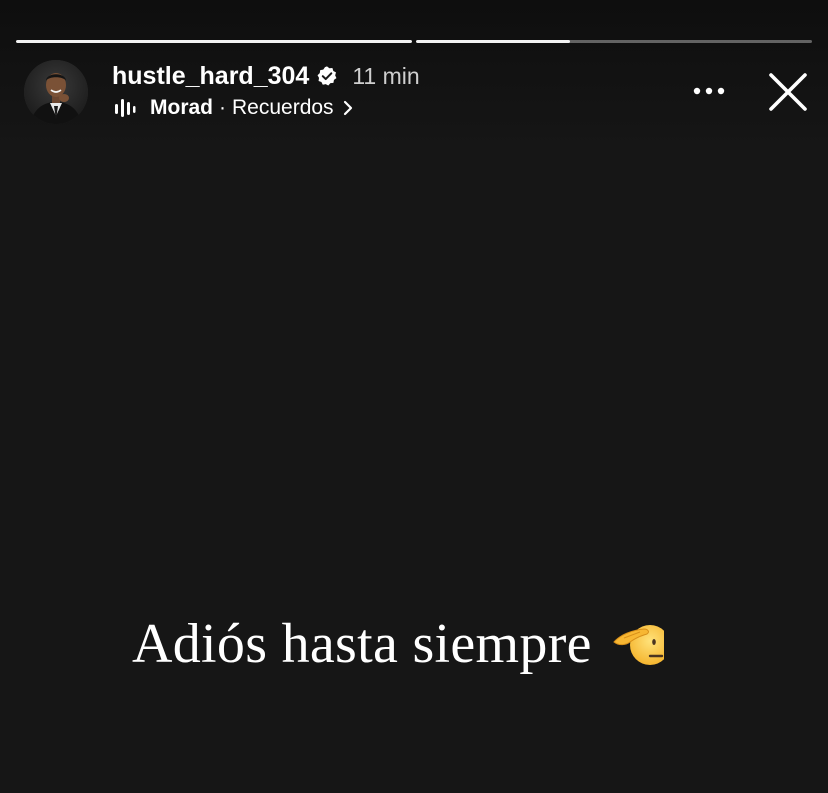 The width and height of the screenshot is (828, 793). What do you see at coordinates (327, 76) in the screenshot?
I see `verified-badge-icon` at bounding box center [327, 76].